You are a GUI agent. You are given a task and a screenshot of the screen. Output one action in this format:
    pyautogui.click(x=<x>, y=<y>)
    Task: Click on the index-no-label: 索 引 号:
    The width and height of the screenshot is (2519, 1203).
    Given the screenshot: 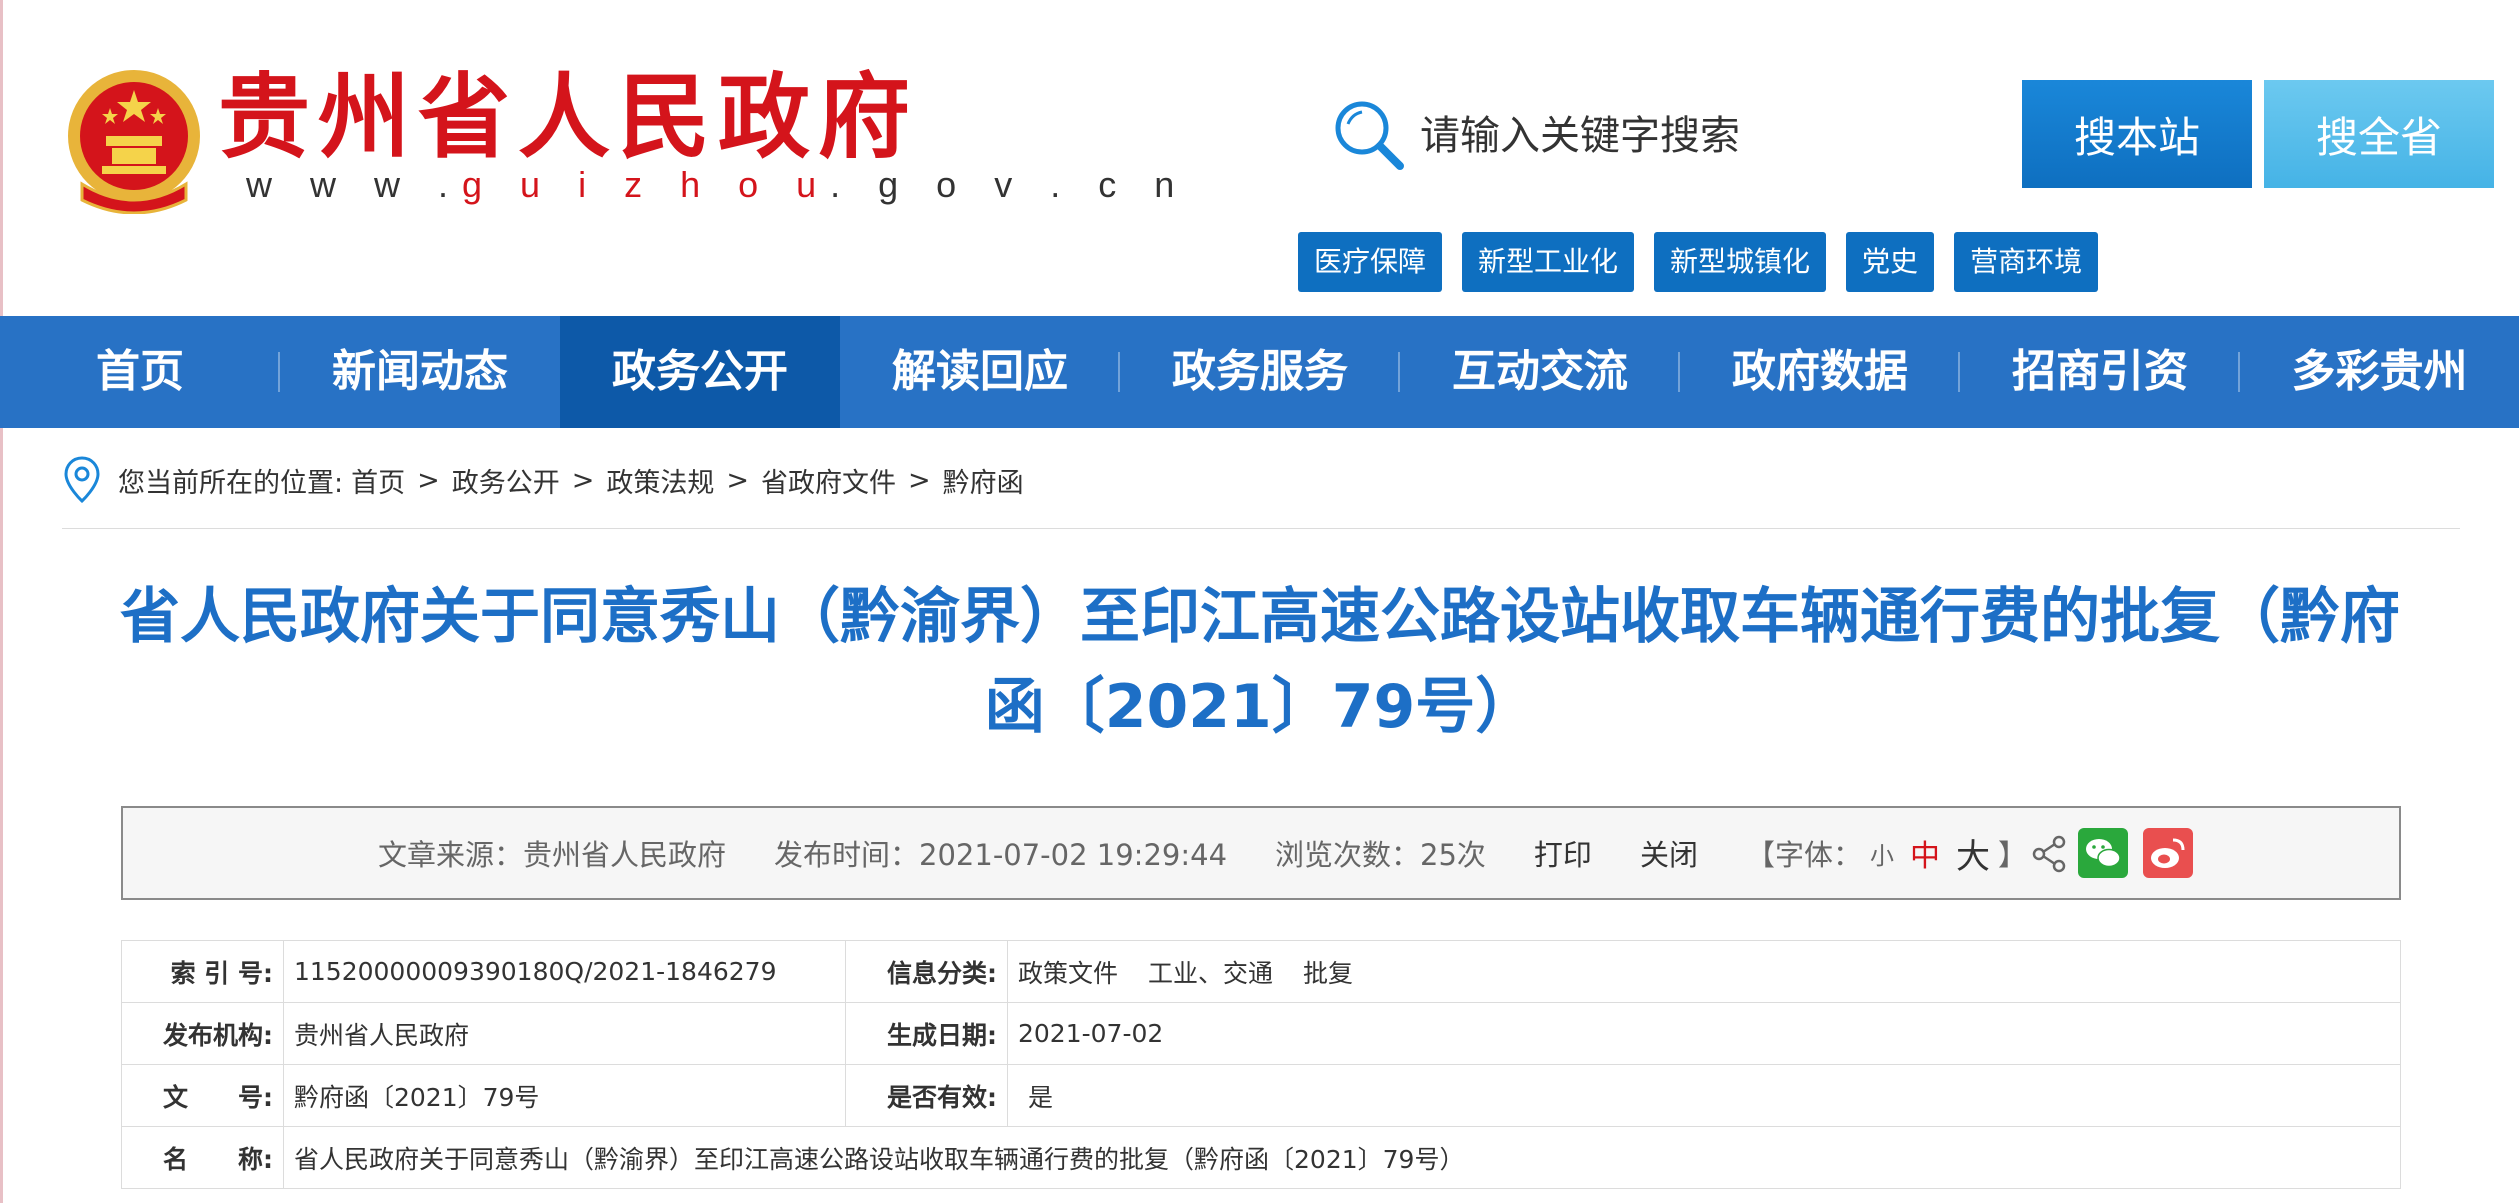 What is the action you would take?
    pyautogui.click(x=202, y=971)
    